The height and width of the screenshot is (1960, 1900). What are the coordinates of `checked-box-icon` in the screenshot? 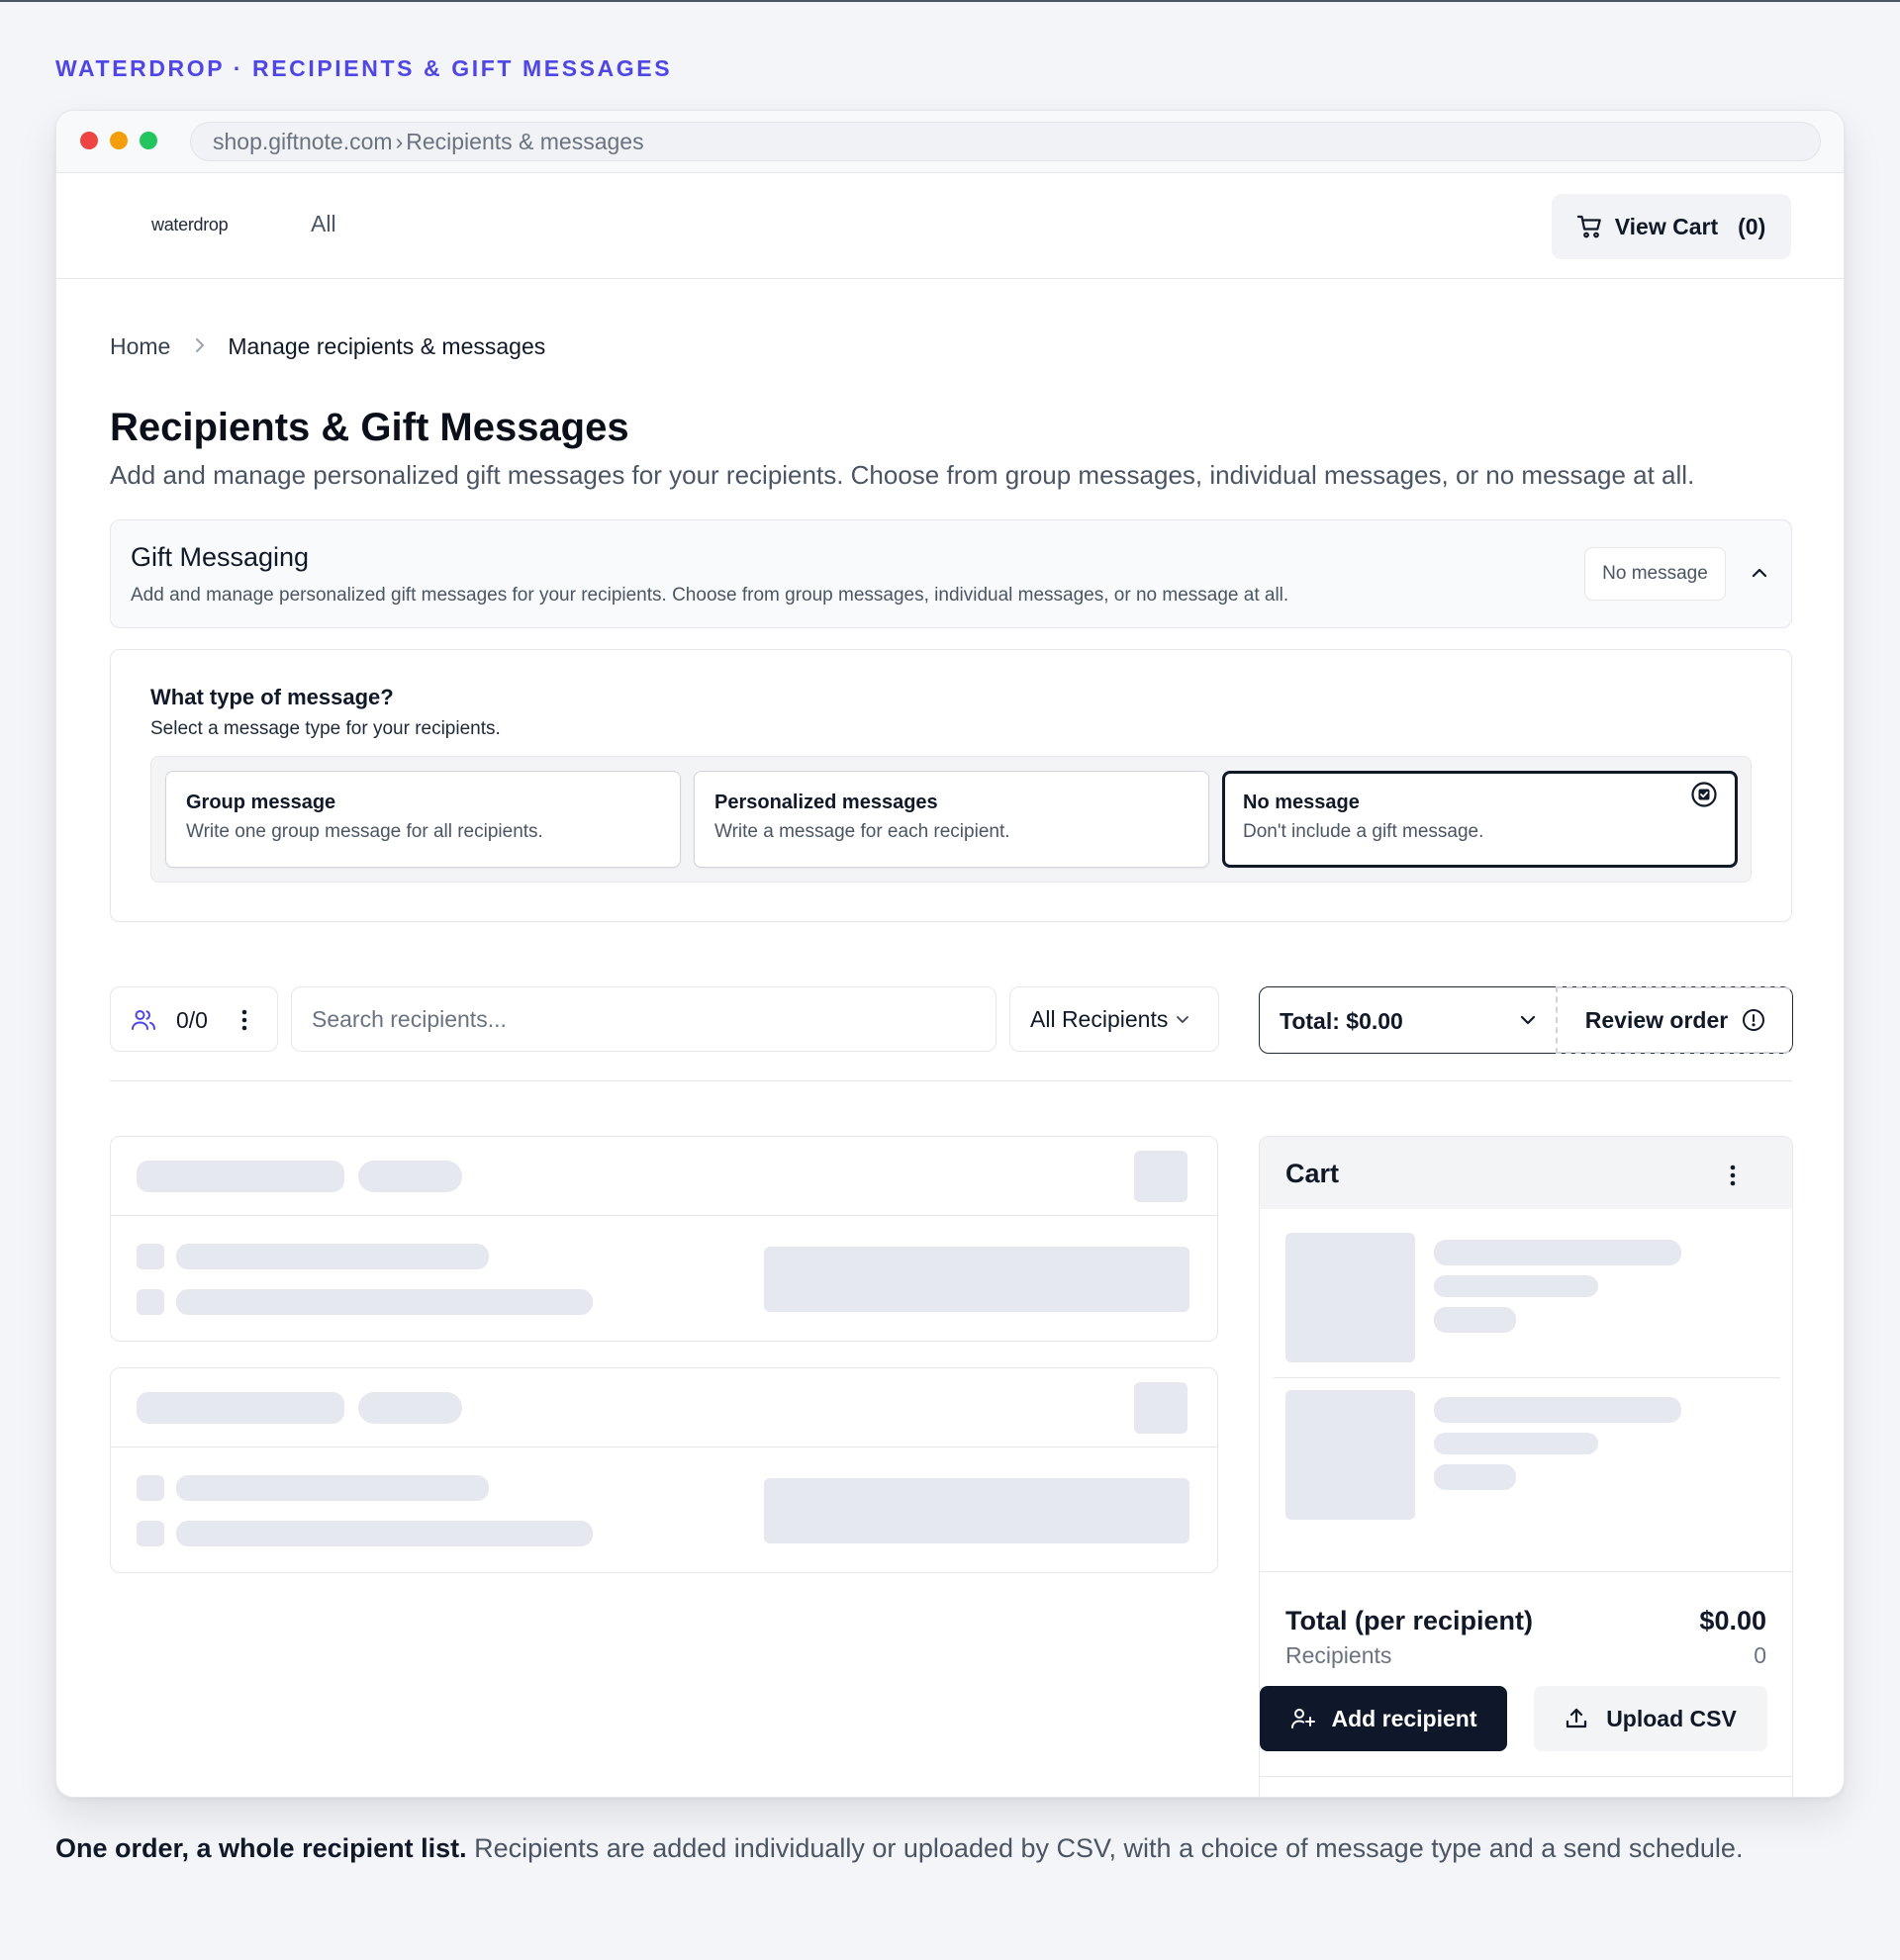 It's located at (1704, 794).